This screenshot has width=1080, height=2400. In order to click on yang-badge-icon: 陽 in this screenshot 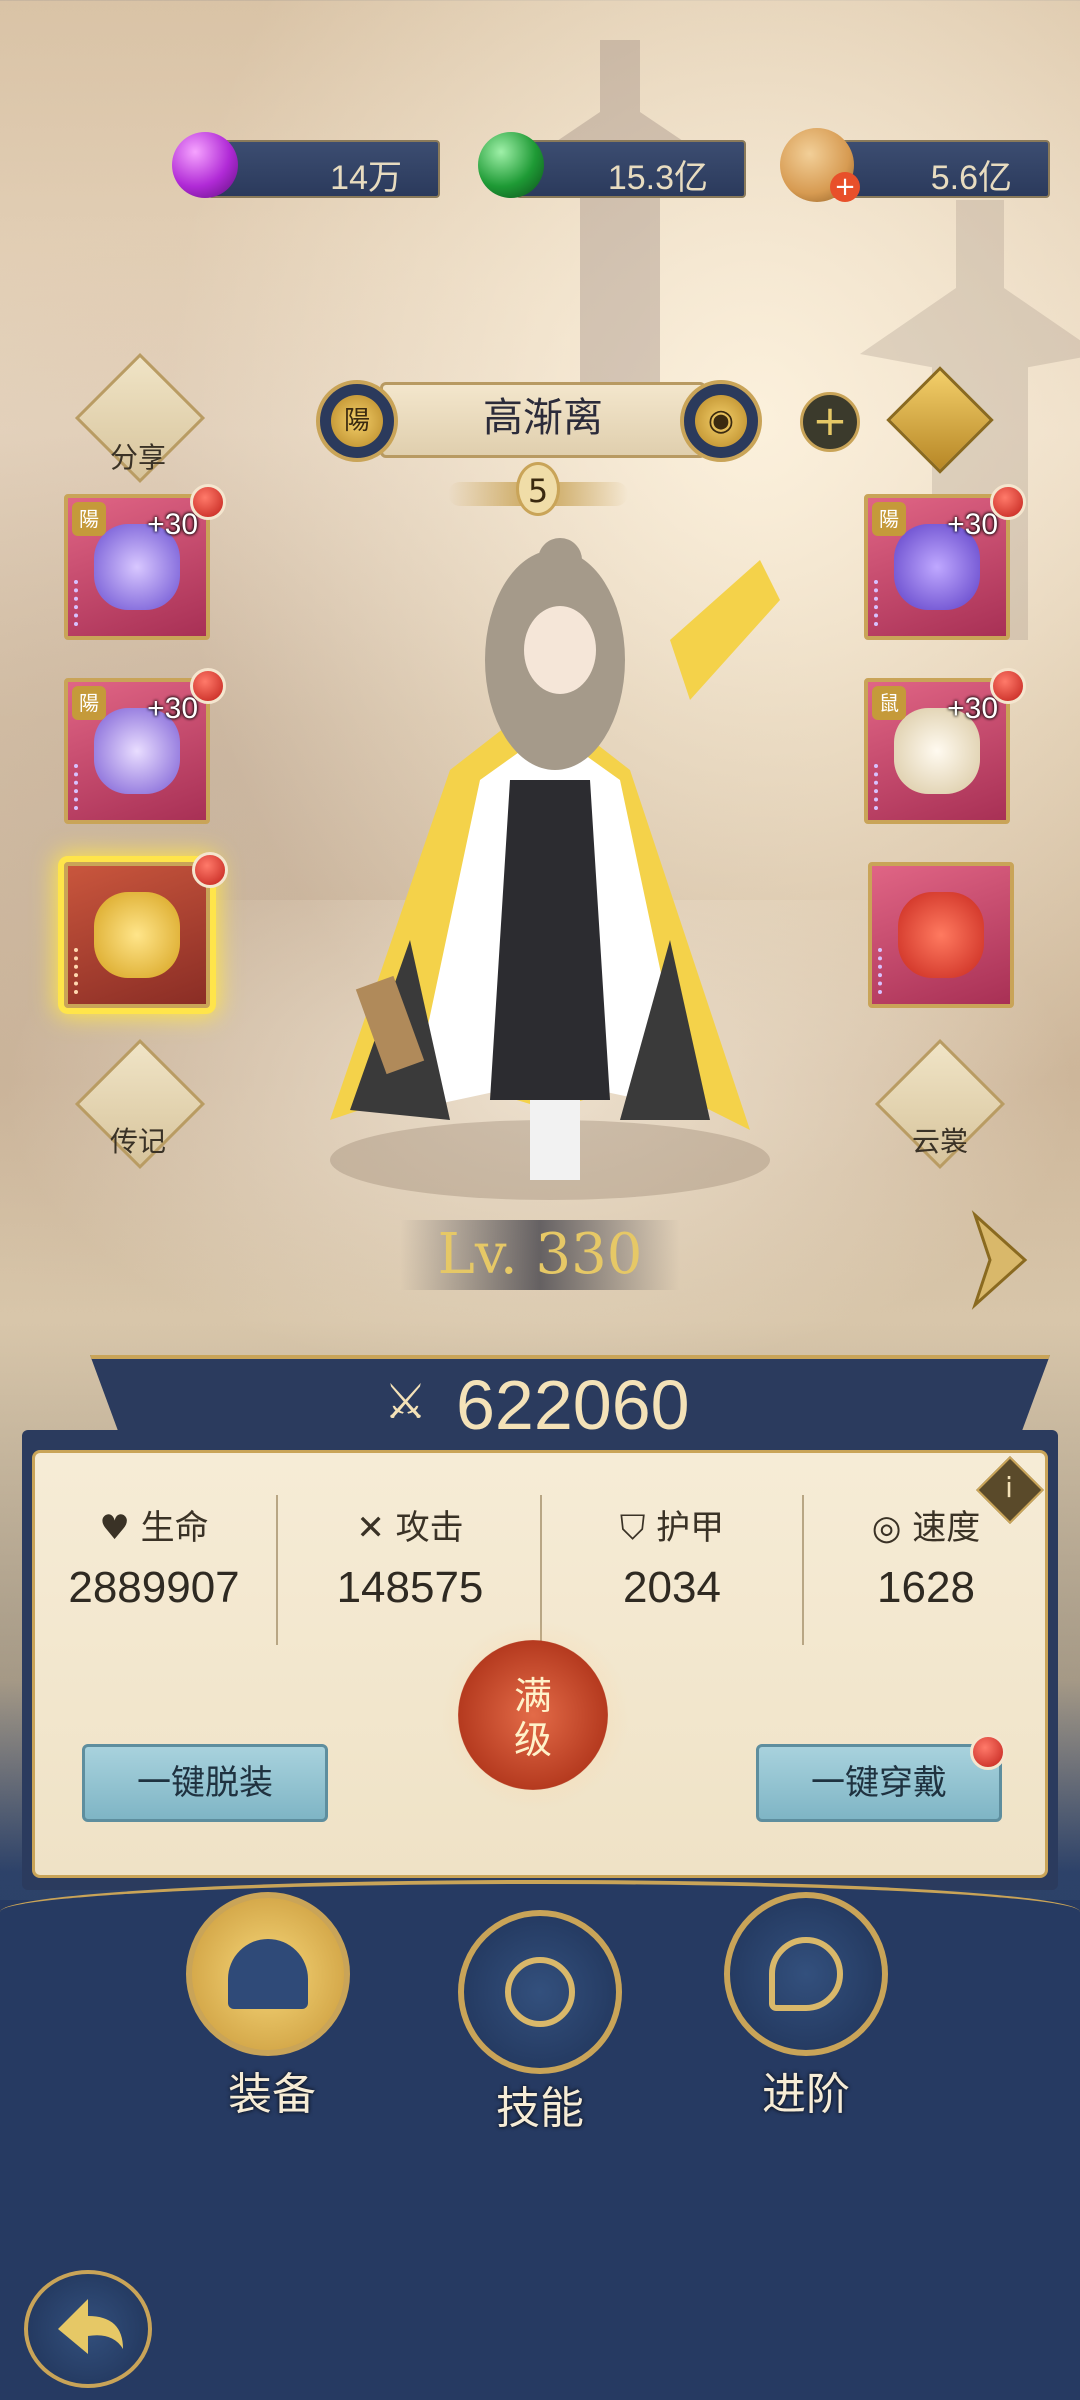, I will do `click(357, 421)`.